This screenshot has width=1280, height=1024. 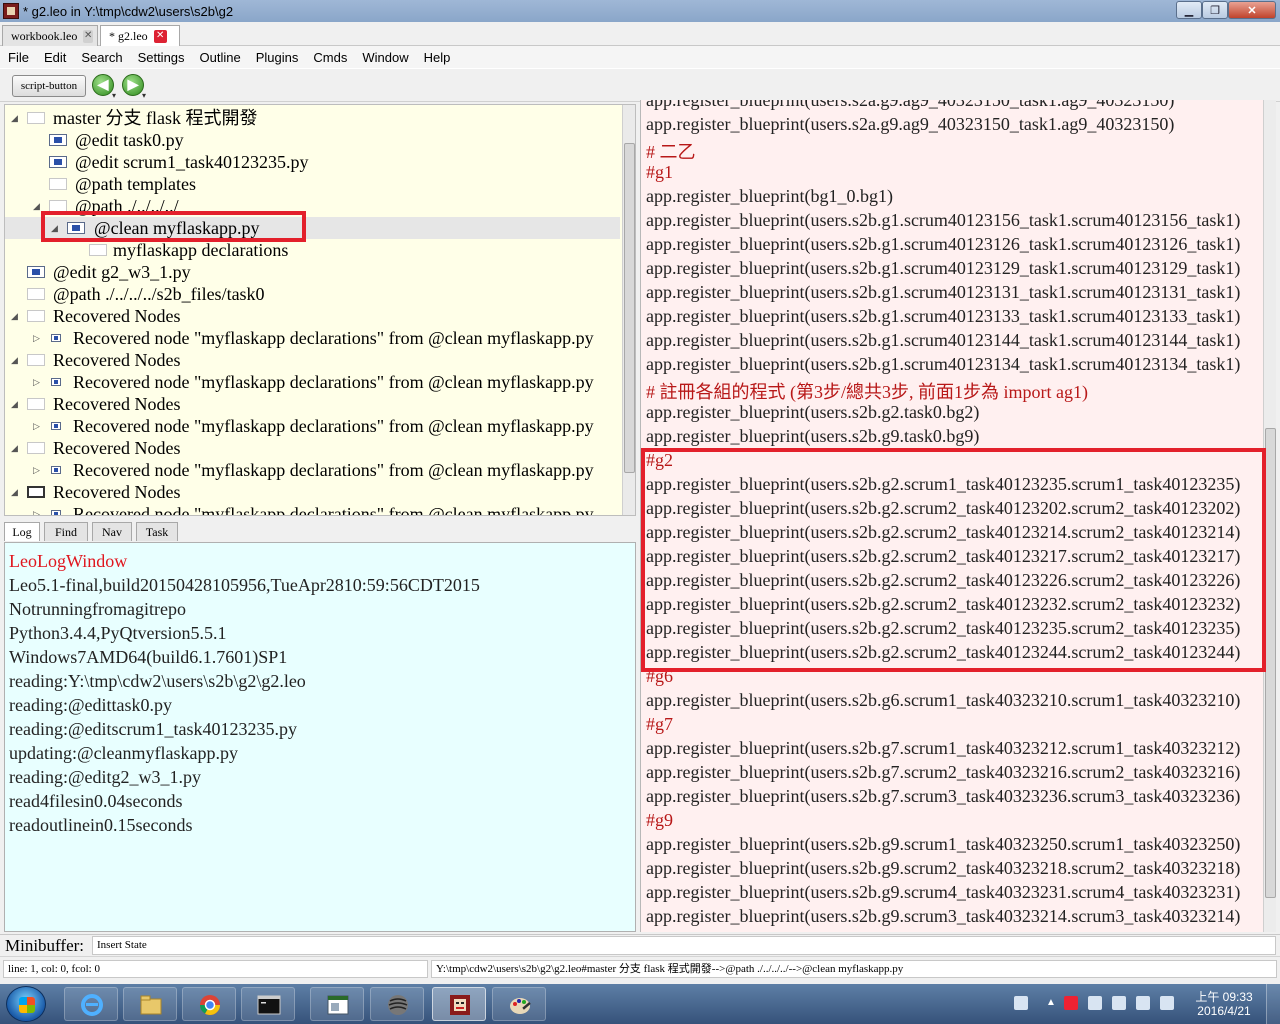 What do you see at coordinates (1095, 1003) in the screenshot?
I see `volume-icon` at bounding box center [1095, 1003].